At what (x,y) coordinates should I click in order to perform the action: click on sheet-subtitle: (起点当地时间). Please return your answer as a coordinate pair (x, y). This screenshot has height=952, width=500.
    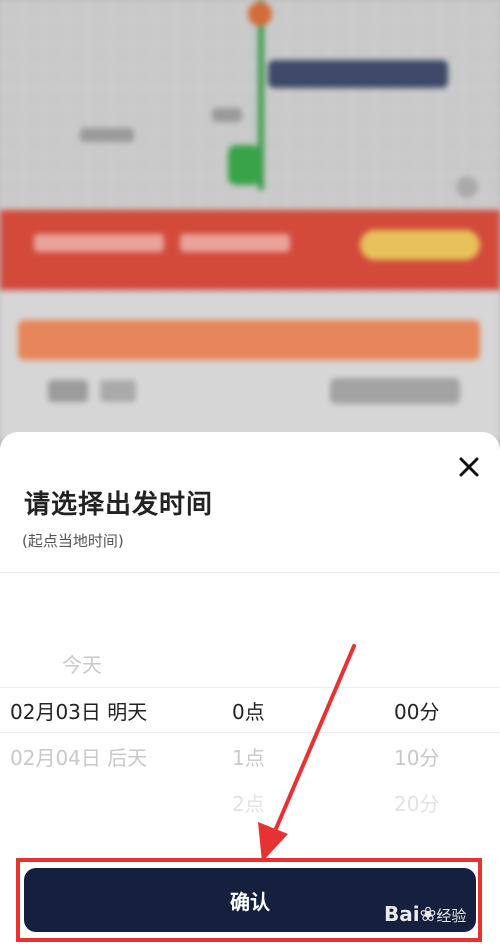
    Looking at the image, I should click on (73, 541).